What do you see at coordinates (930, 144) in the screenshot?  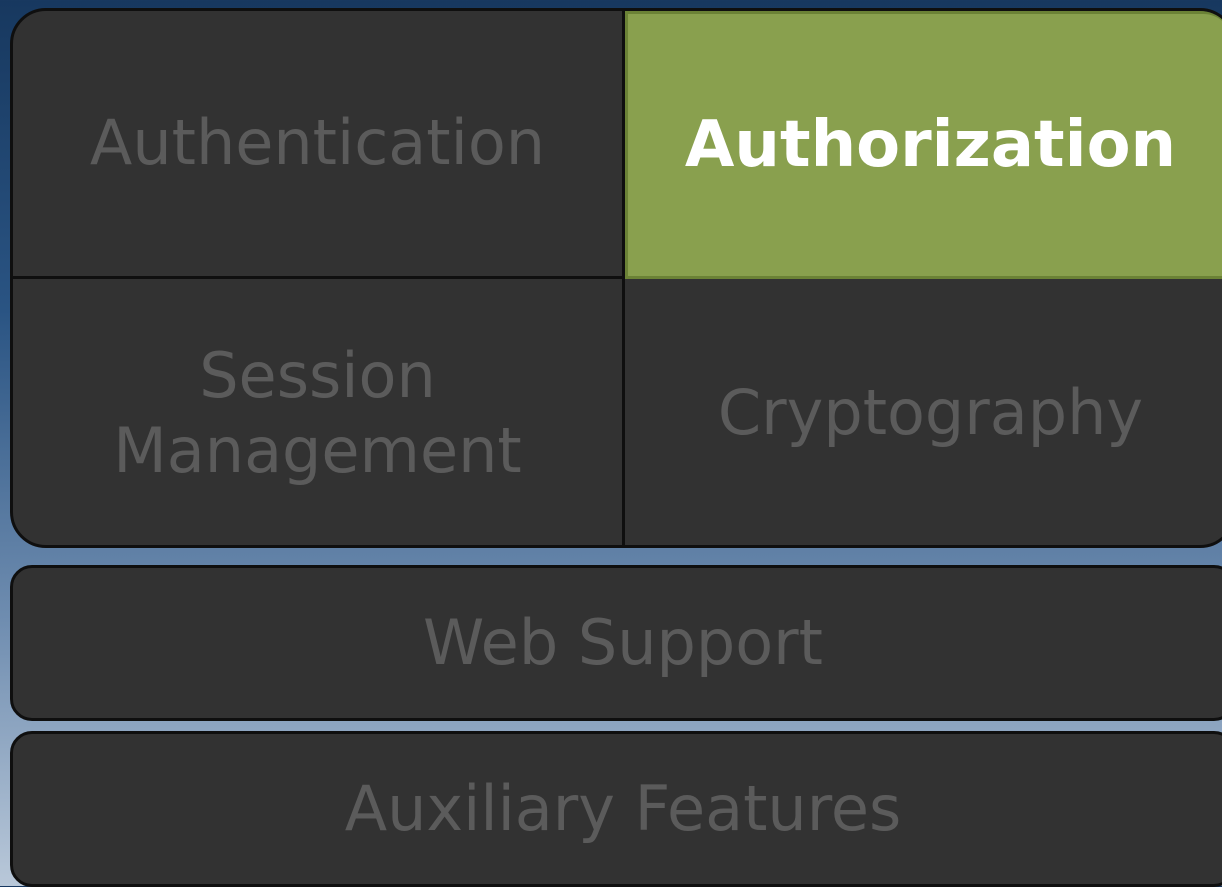 I see `authorization-label: Authorization` at bounding box center [930, 144].